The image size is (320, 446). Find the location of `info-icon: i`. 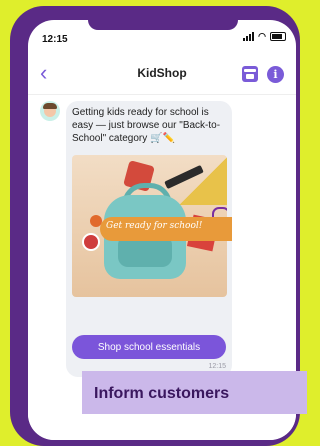

info-icon: i is located at coordinates (275, 74).